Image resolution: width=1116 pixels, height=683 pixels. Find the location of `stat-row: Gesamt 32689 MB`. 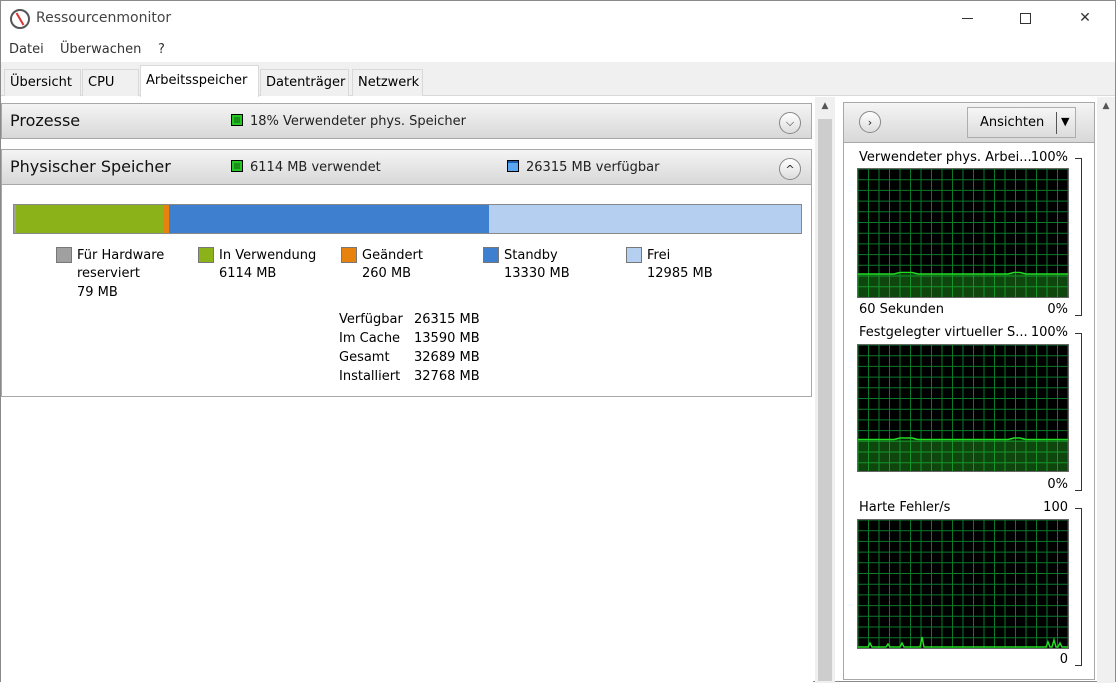

stat-row: Gesamt 32689 MB is located at coordinates (419, 359).